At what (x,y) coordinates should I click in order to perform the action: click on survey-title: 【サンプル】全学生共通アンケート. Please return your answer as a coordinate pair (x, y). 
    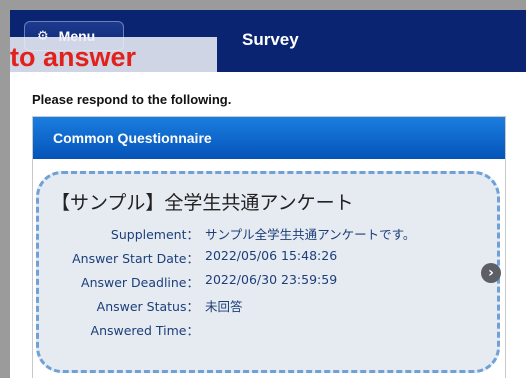
    Looking at the image, I should click on (202, 203).